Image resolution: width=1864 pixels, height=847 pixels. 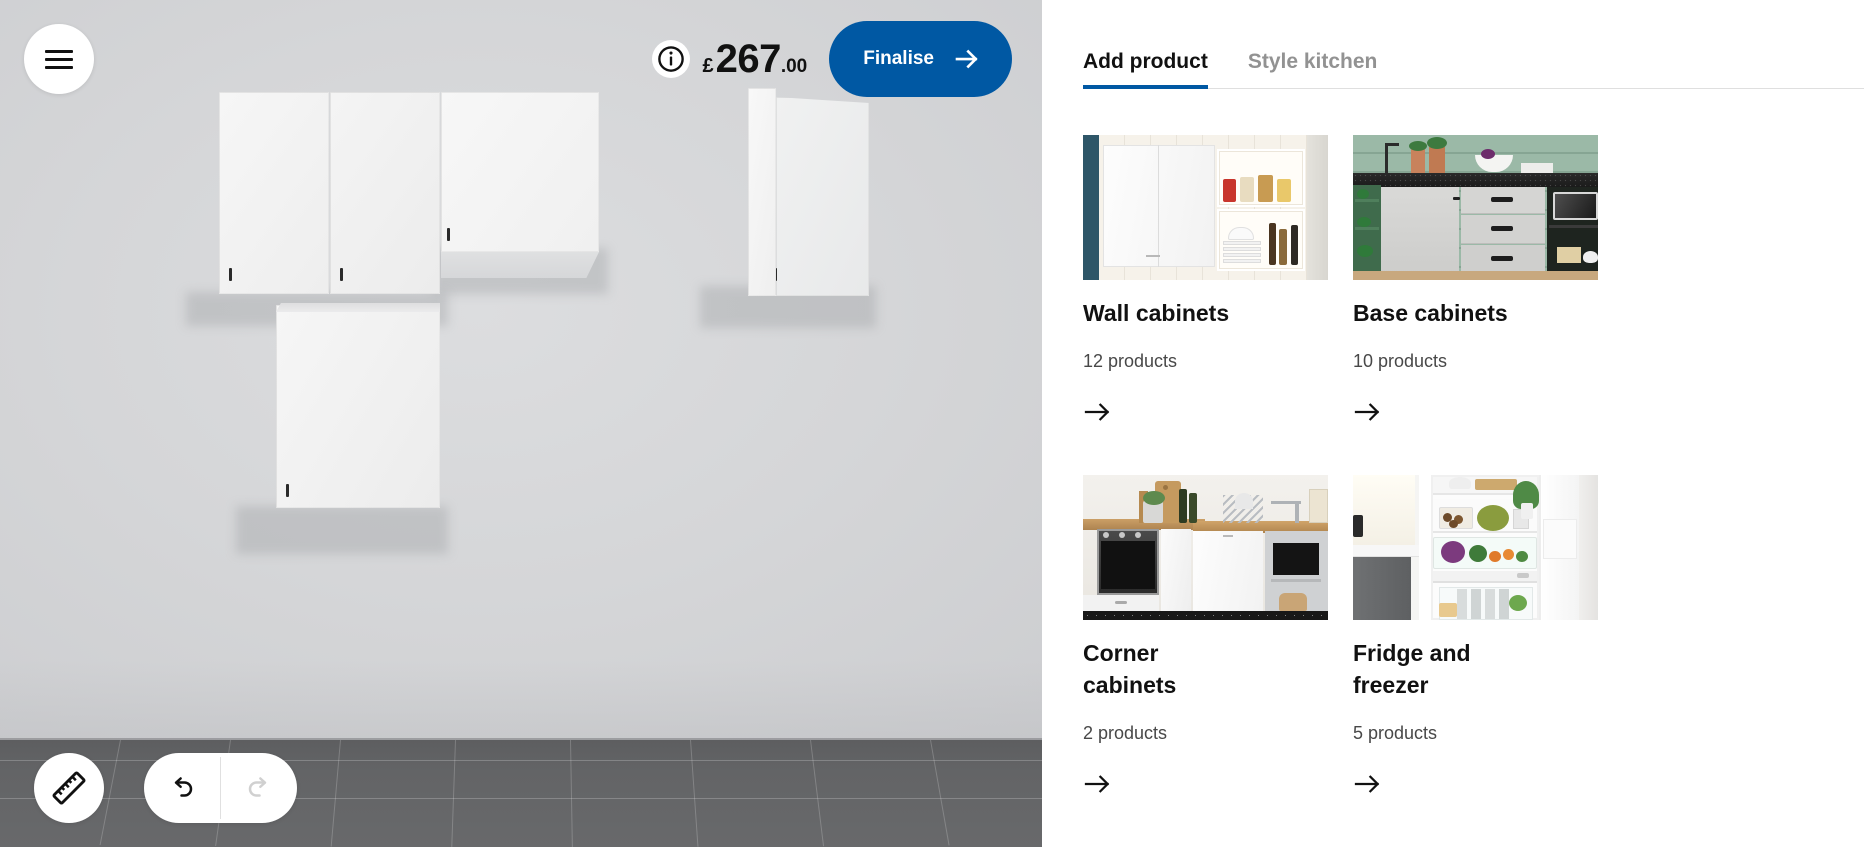 I want to click on redo-button, so click(x=259, y=788).